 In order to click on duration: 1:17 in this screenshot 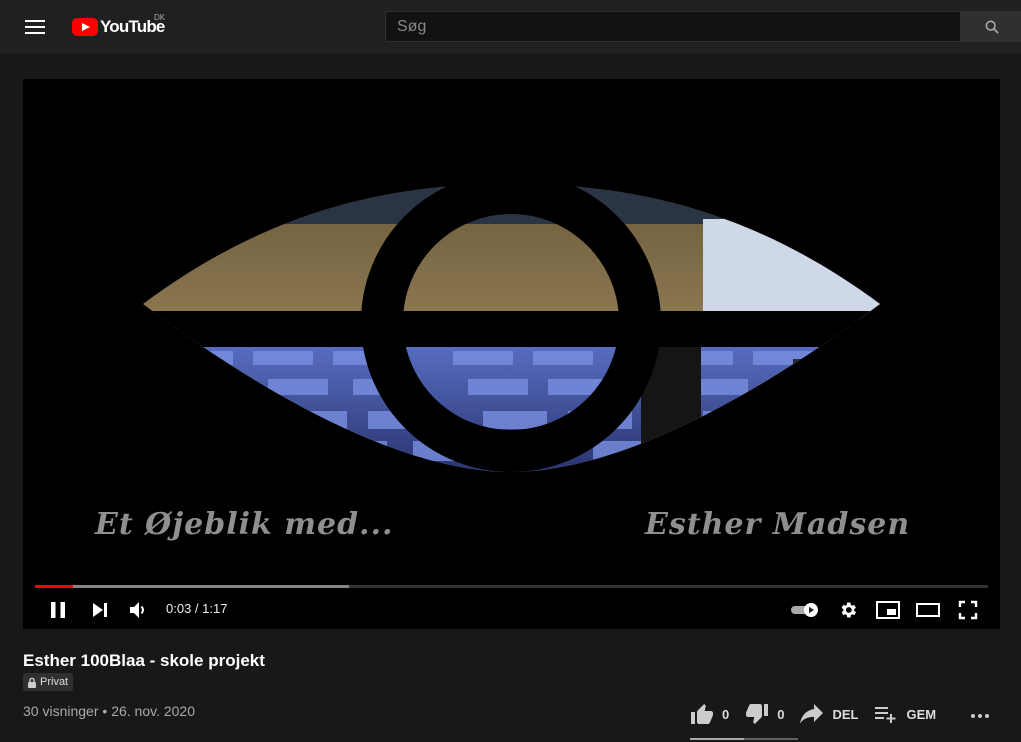, I will do `click(215, 608)`.